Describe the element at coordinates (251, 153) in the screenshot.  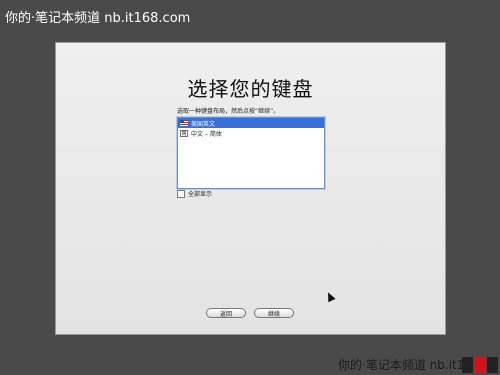
I see `keyboard-layout-list: 美国英文 简 中文 – 简体` at that location.